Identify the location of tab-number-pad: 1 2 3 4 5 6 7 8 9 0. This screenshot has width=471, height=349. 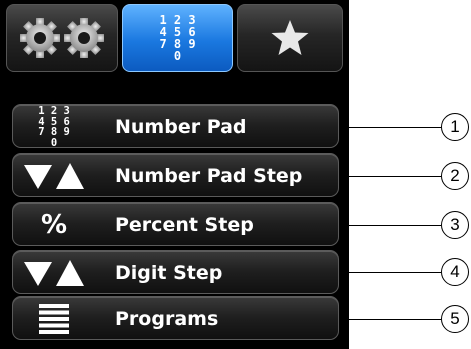
(177, 38).